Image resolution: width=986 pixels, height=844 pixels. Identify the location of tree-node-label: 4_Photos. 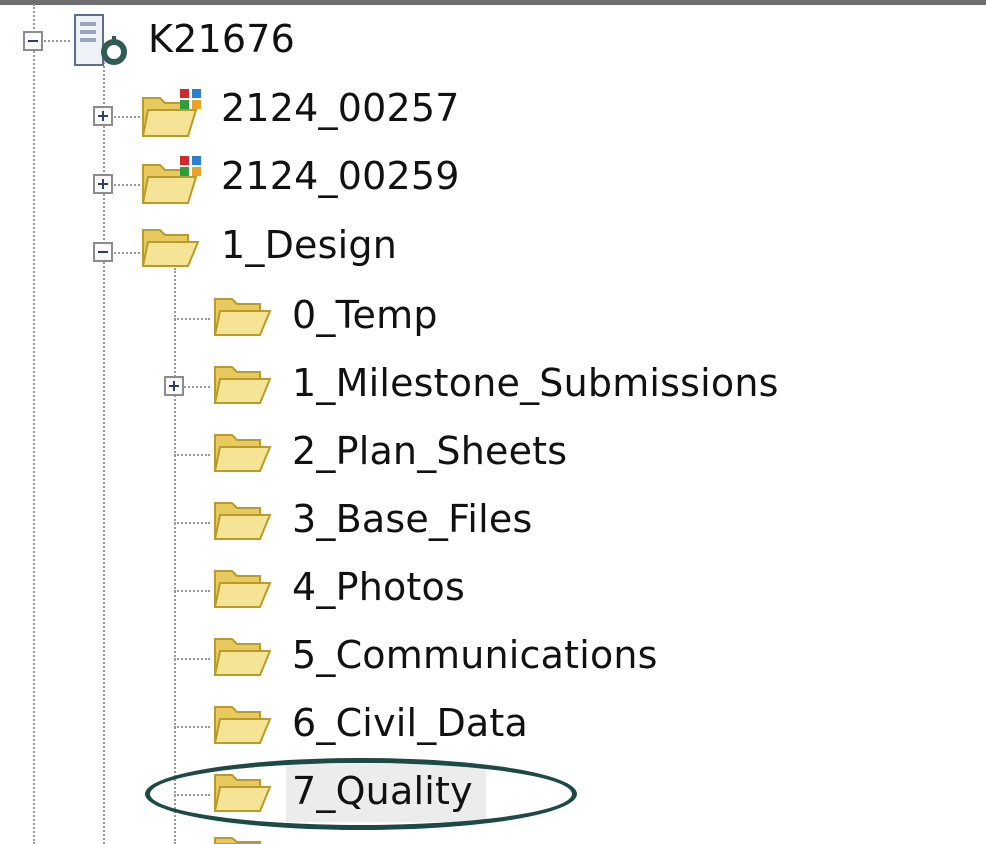
(378, 587).